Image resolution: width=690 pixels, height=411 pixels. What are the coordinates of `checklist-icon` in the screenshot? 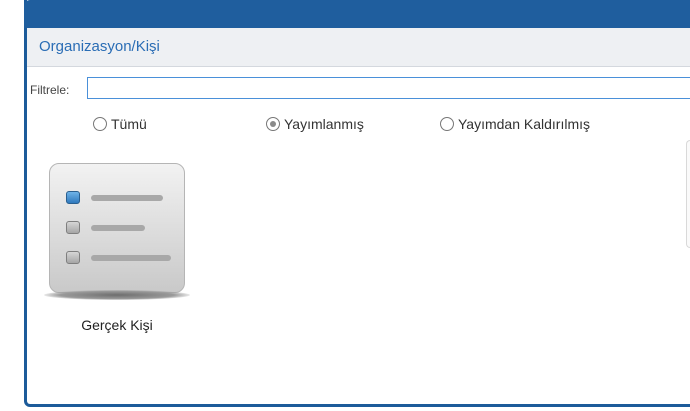 It's located at (117, 228).